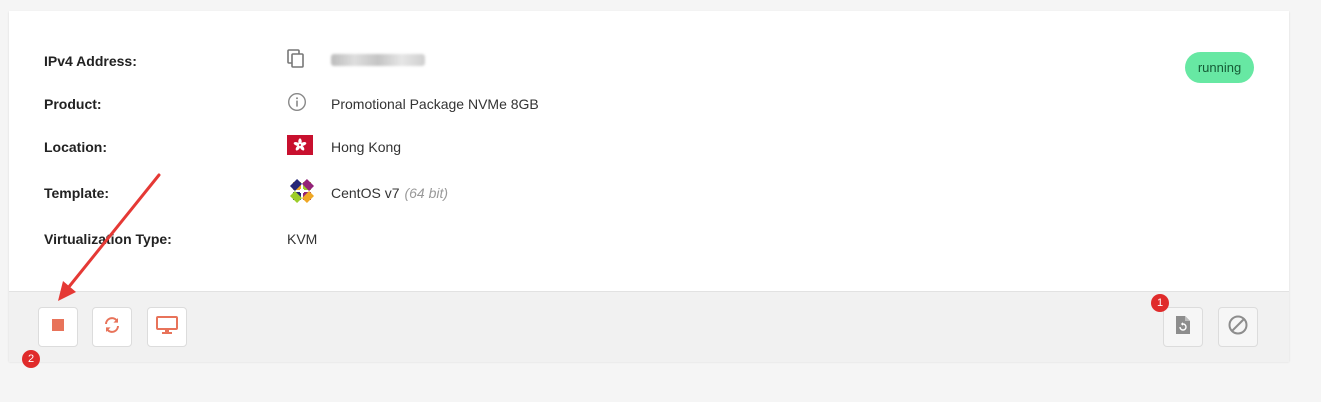 This screenshot has width=1321, height=402. I want to click on location-value: Hong Kong, so click(366, 147).